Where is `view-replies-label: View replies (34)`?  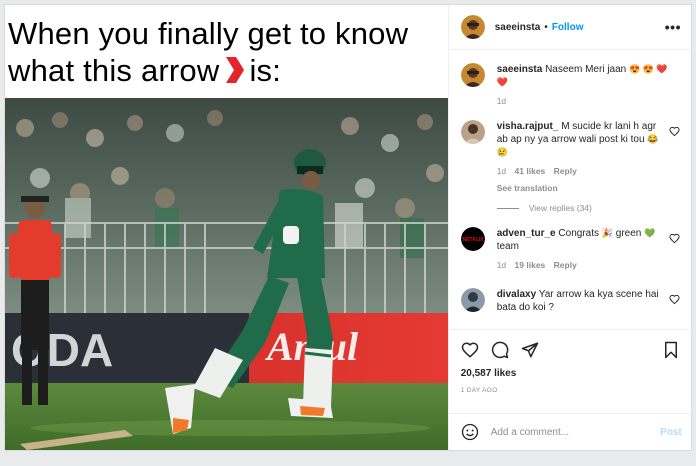 view-replies-label: View replies (34) is located at coordinates (560, 208).